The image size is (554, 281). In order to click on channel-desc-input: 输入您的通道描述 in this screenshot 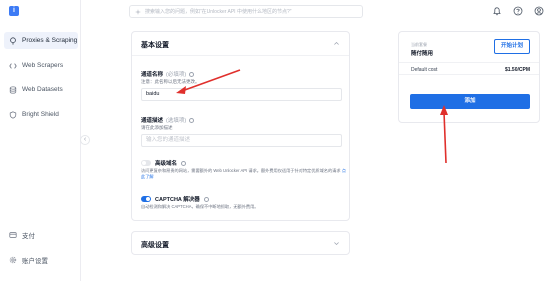, I will do `click(241, 140)`.